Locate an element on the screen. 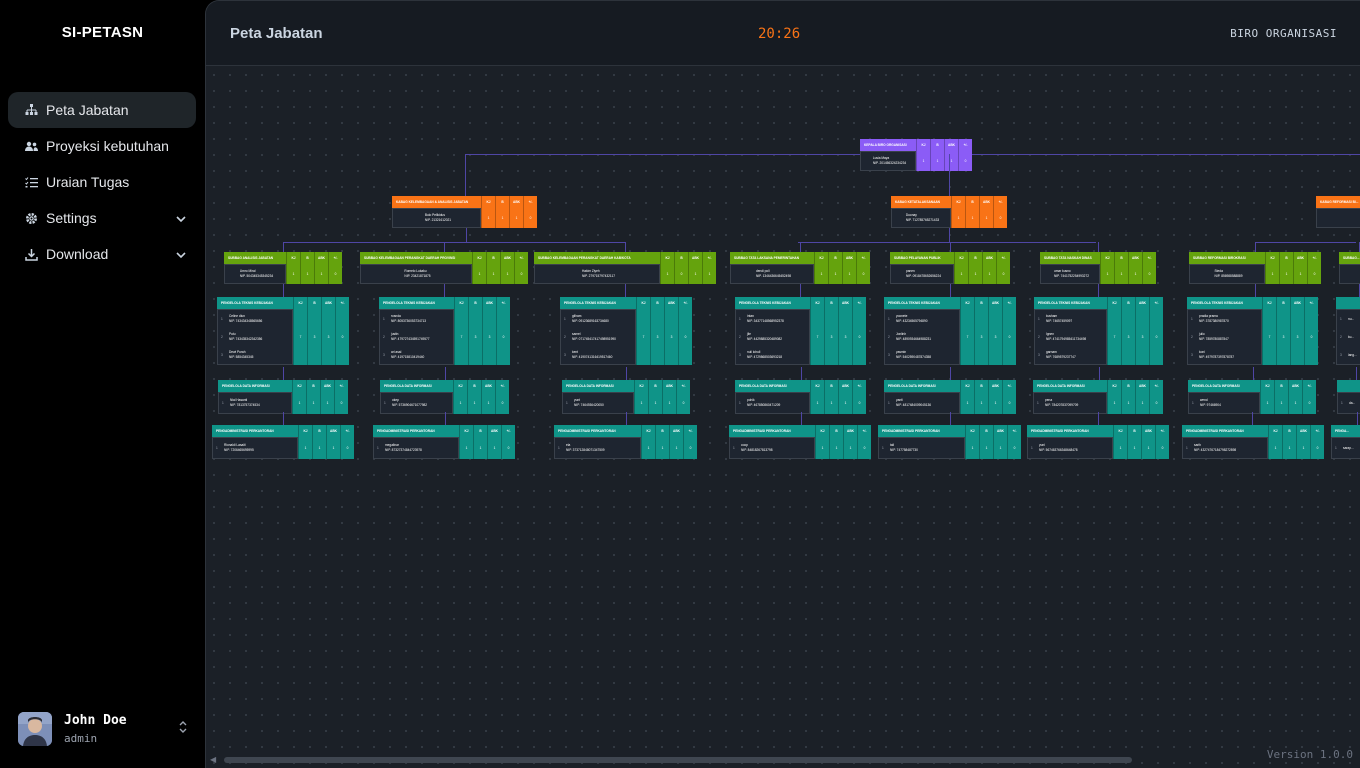 This screenshot has width=1360, height=768. holder-nip: NIP. 071745417417498951990 is located at coordinates (594, 339).